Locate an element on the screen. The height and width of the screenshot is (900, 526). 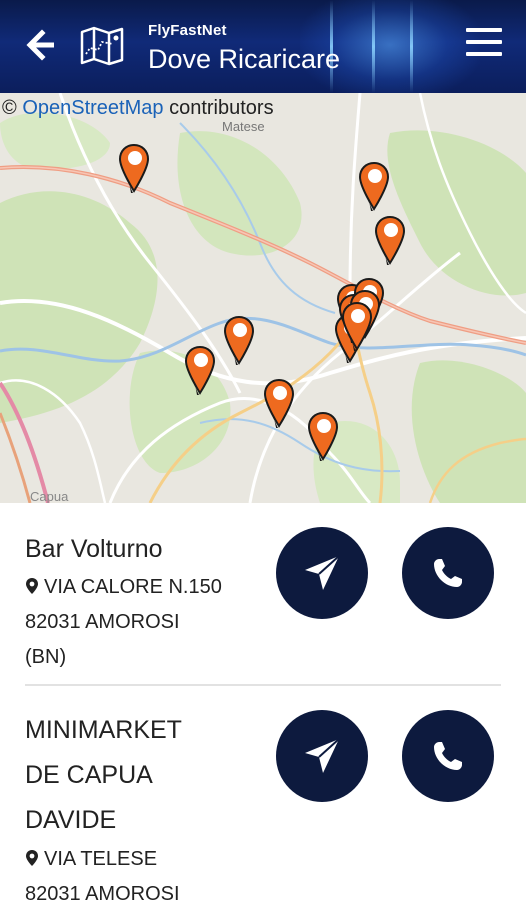
location-address: VIA TELESE is located at coordinates (91, 859).